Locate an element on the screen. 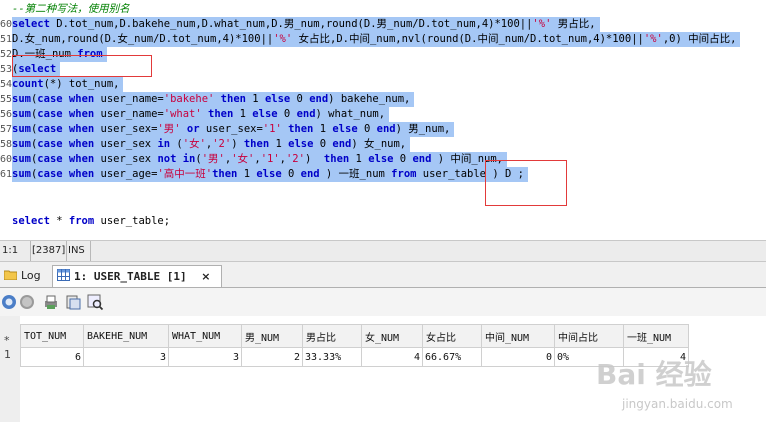  table-row: 6 3 3 2 33.33% 4 66.67% 0 0% 4 is located at coordinates (354, 357).